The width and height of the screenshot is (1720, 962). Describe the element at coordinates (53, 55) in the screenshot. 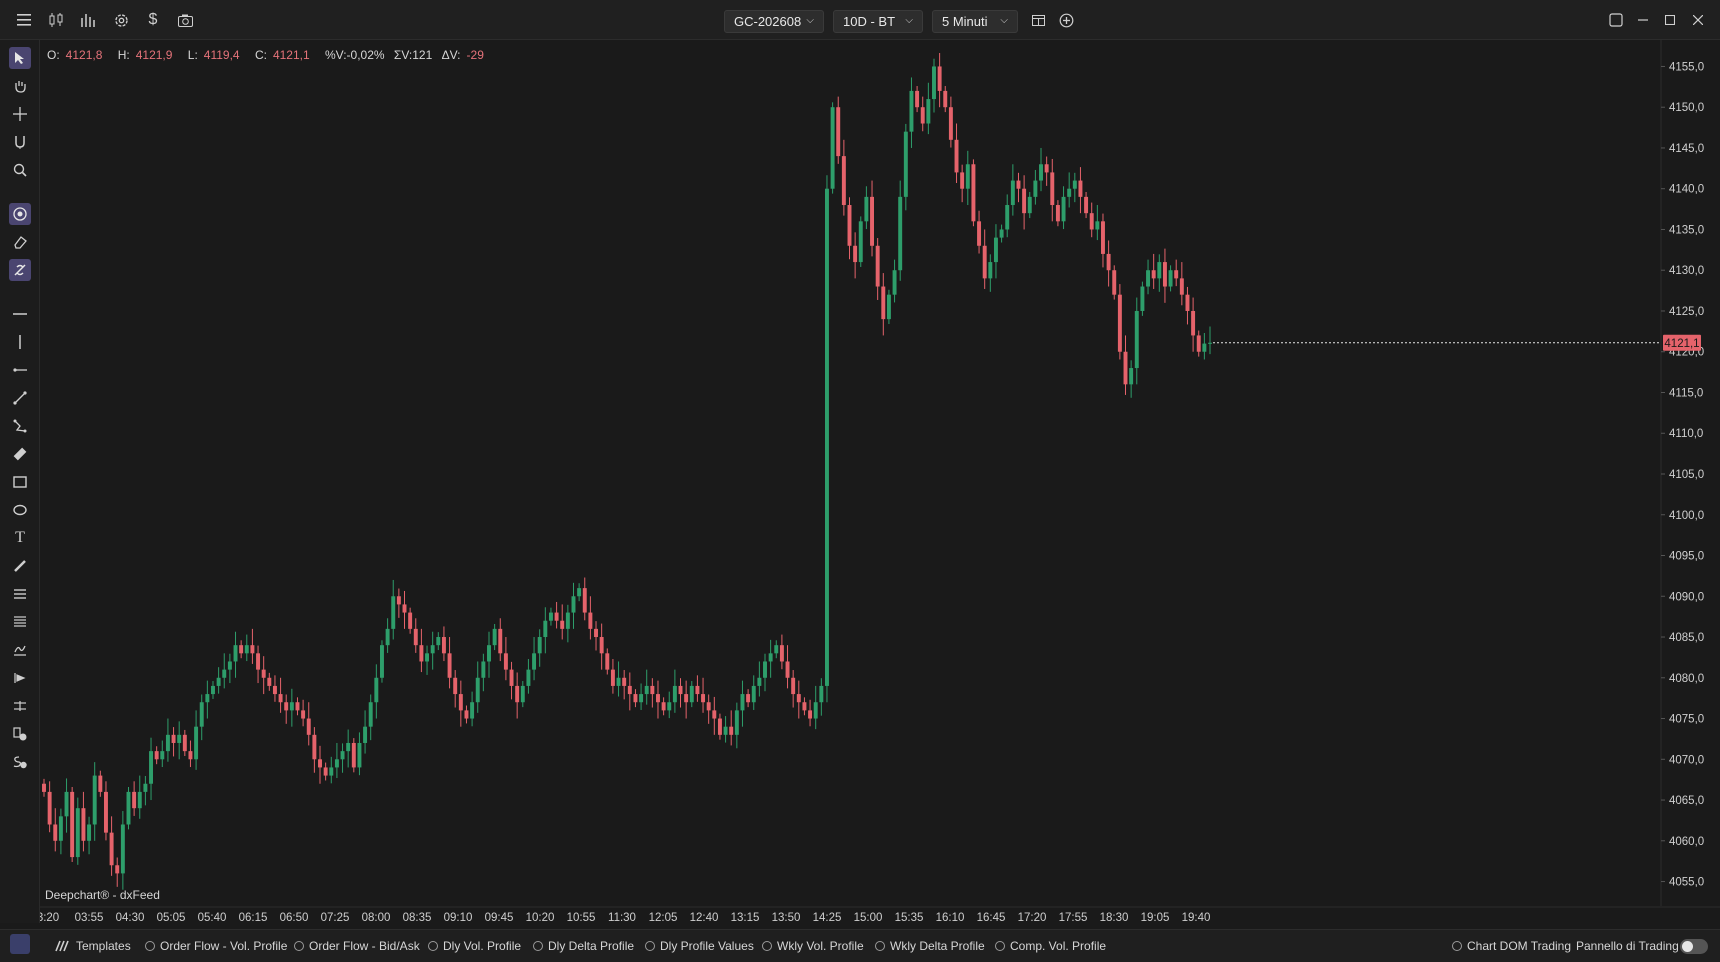

I see `open-label: O:` at that location.